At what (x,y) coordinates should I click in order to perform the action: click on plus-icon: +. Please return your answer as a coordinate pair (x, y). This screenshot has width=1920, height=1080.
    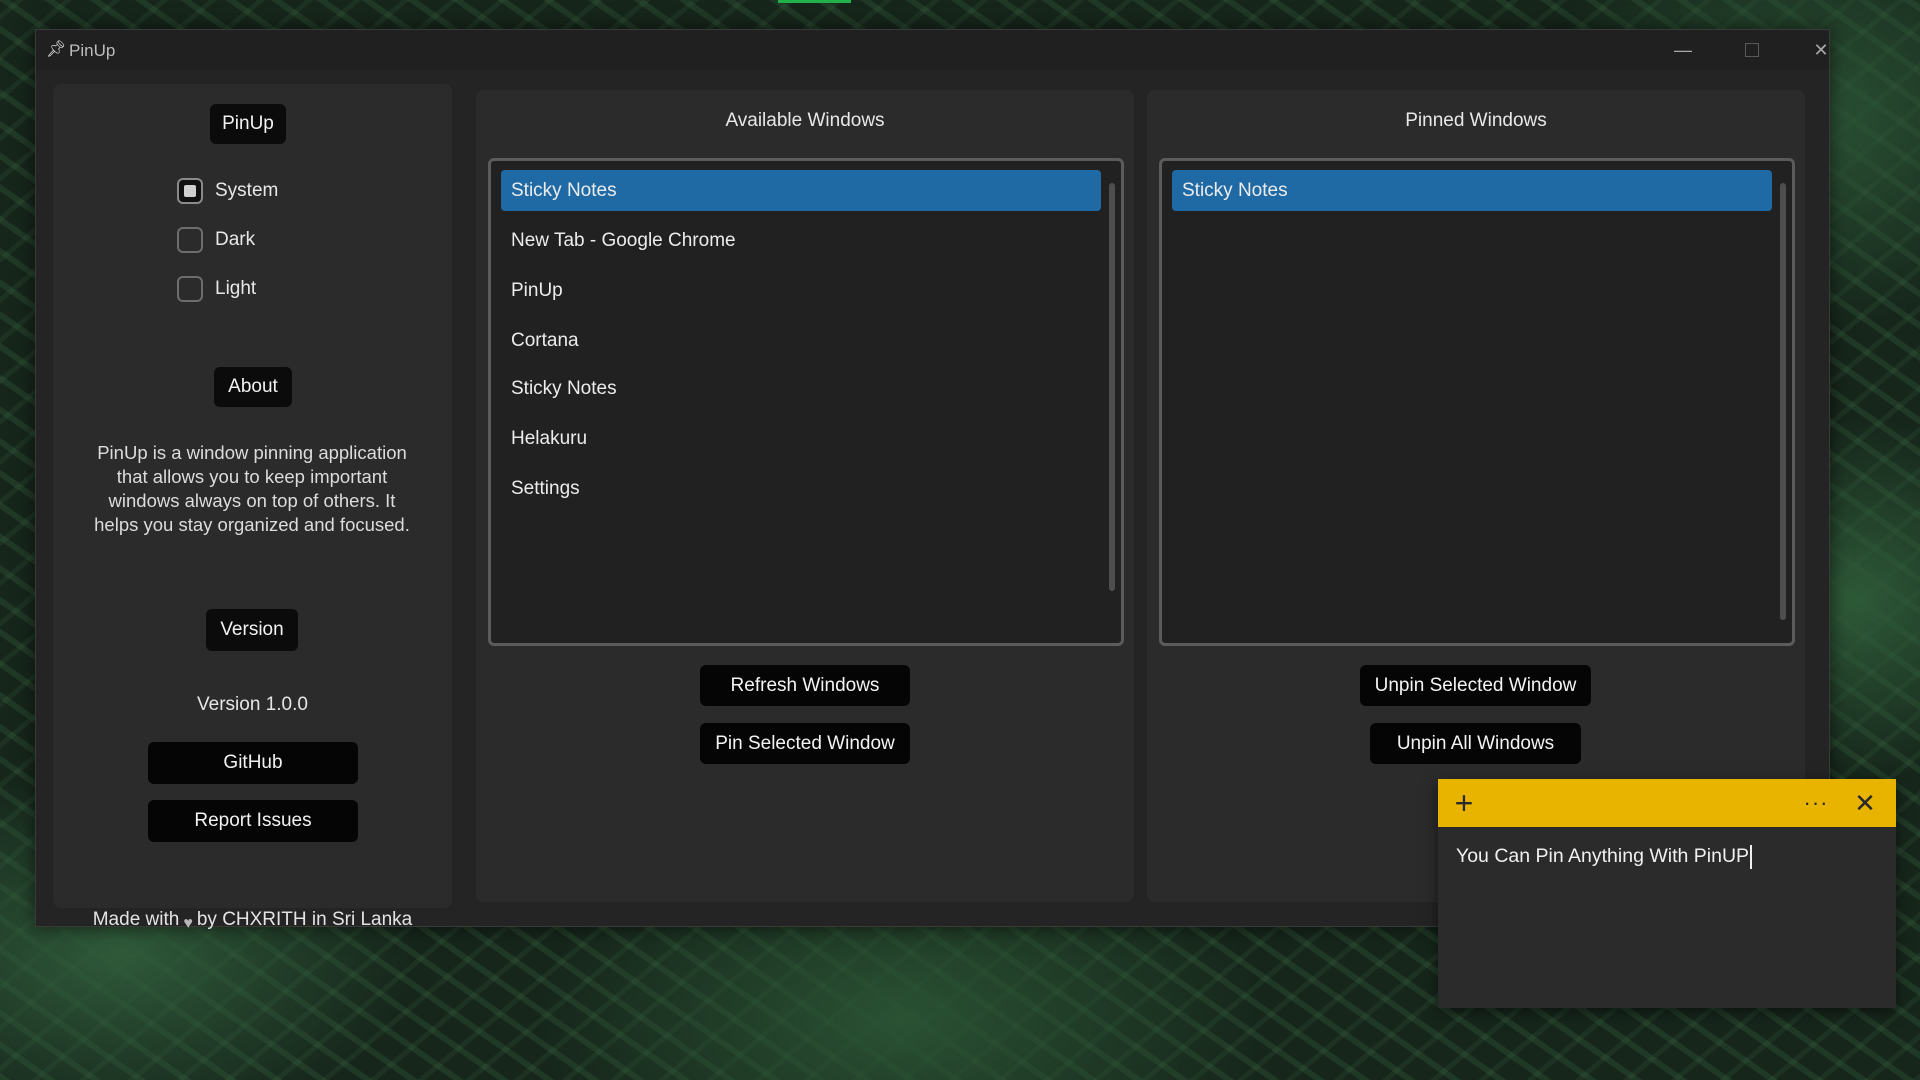
    Looking at the image, I should click on (1464, 802).